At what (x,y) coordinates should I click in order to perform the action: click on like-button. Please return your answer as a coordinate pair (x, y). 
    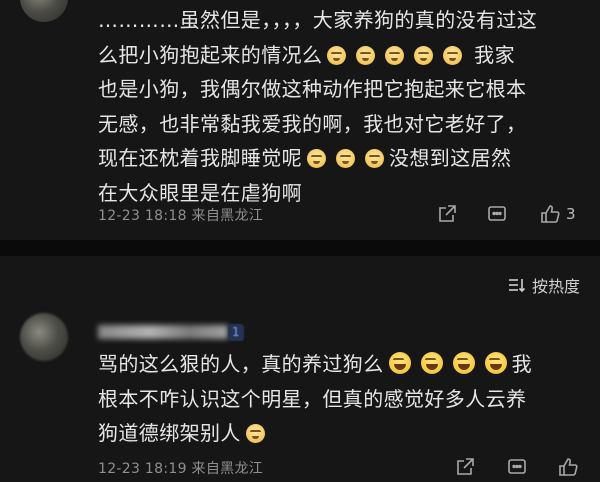
    Looking at the image, I should click on (568, 467).